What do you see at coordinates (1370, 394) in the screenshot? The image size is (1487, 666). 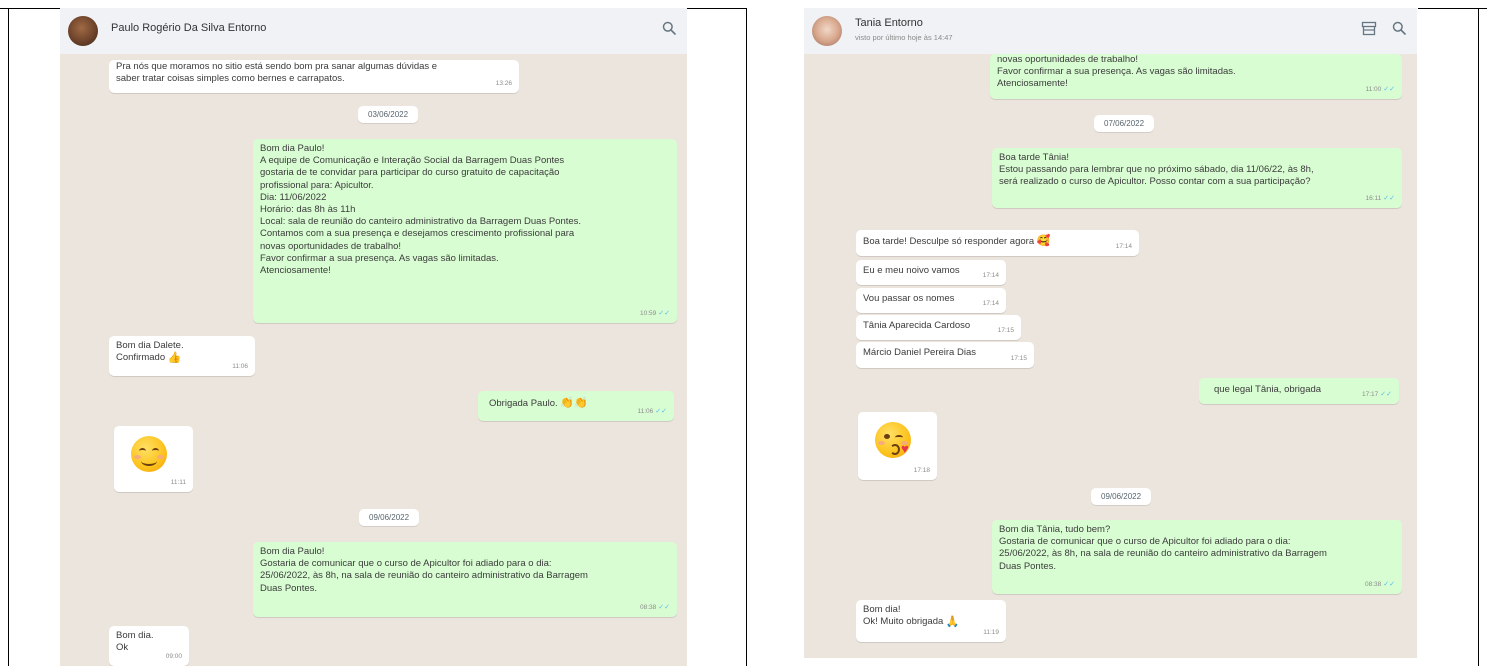 I see `message-time-text: 17:17` at bounding box center [1370, 394].